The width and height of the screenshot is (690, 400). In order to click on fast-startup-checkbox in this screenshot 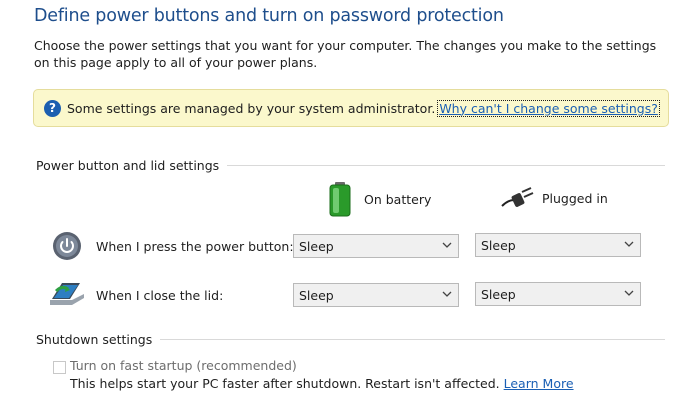, I will do `click(59, 367)`.